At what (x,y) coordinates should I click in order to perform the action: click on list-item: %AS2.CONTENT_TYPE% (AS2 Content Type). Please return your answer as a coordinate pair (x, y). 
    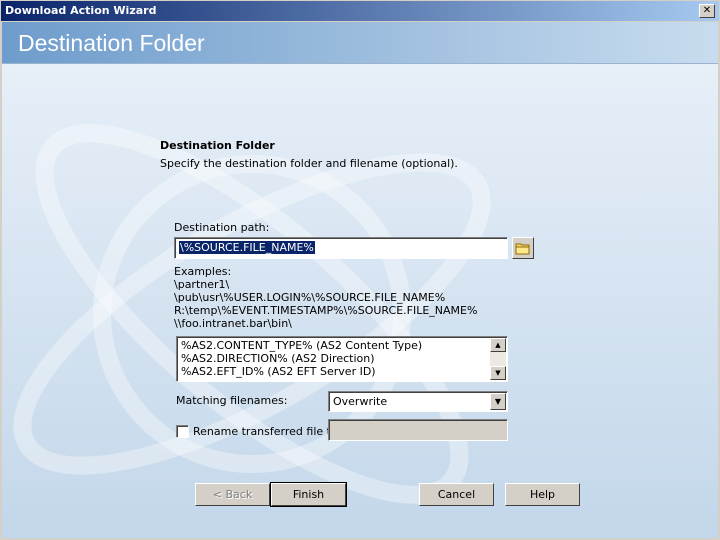
    Looking at the image, I should click on (301, 345).